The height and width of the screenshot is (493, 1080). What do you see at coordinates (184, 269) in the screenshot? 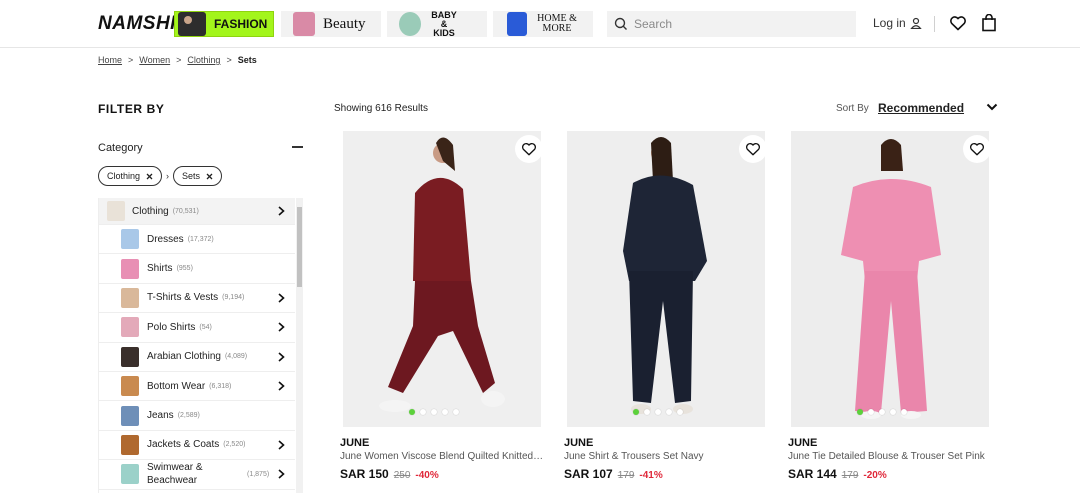
I see `category-count: (955)` at bounding box center [184, 269].